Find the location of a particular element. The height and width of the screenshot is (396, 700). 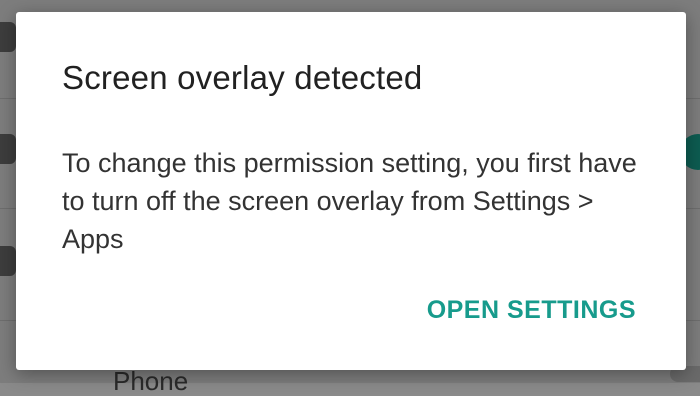

background-location-icon is located at coordinates (8, 149).